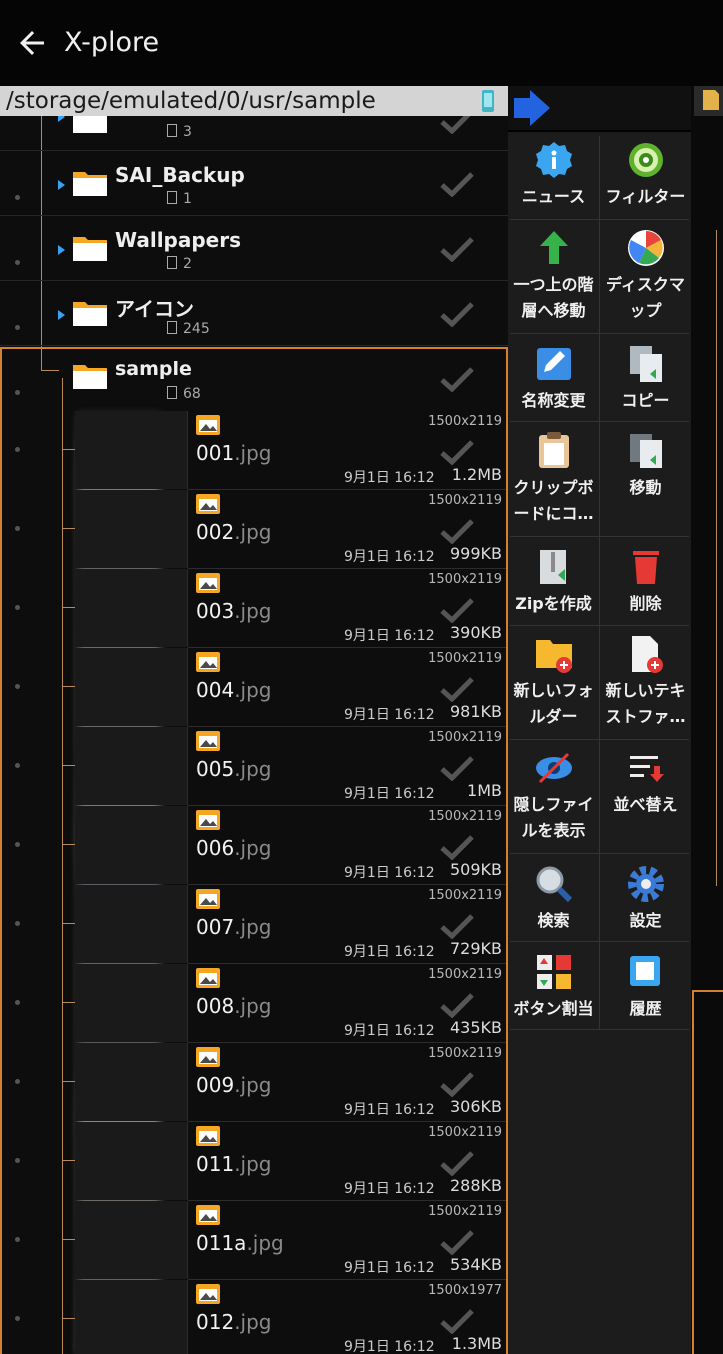 The image size is (723, 1354). Describe the element at coordinates (645, 479) in the screenshot. I see `menu-move: 移動` at that location.